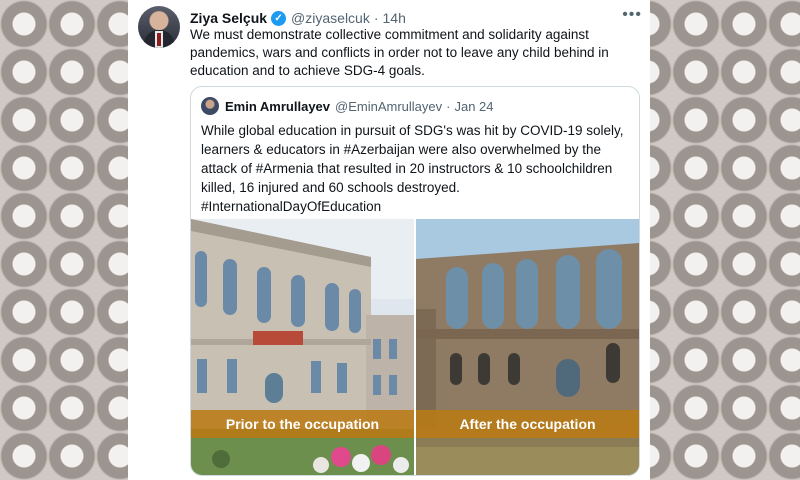  Describe the element at coordinates (330, 18) in the screenshot. I see `author-handle: @ziyaselcuk` at that location.